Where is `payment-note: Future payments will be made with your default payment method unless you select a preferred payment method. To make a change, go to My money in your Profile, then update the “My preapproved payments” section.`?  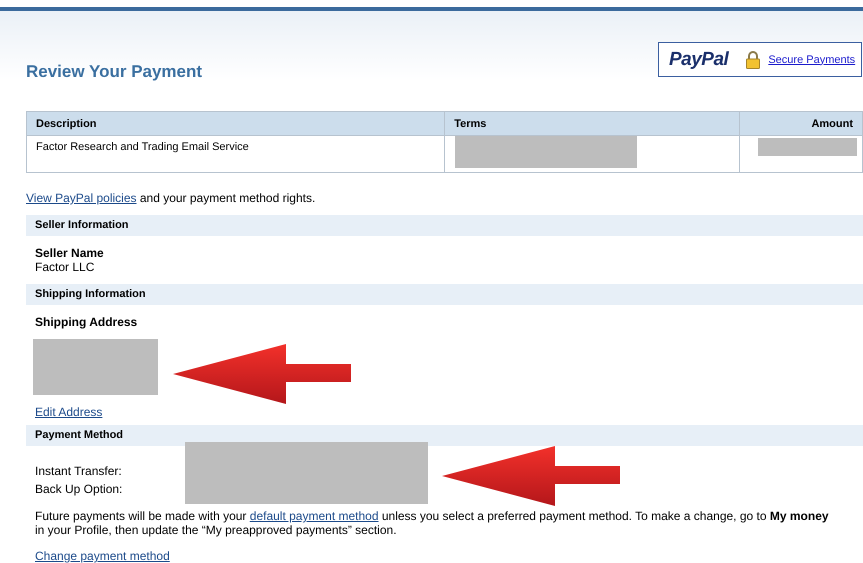
payment-note: Future payments will be made with your default payment method unless you select a preferred payment method. To make a change, go to My money in your Profile, then update the “My preapproved payments” section. is located at coordinates (432, 523).